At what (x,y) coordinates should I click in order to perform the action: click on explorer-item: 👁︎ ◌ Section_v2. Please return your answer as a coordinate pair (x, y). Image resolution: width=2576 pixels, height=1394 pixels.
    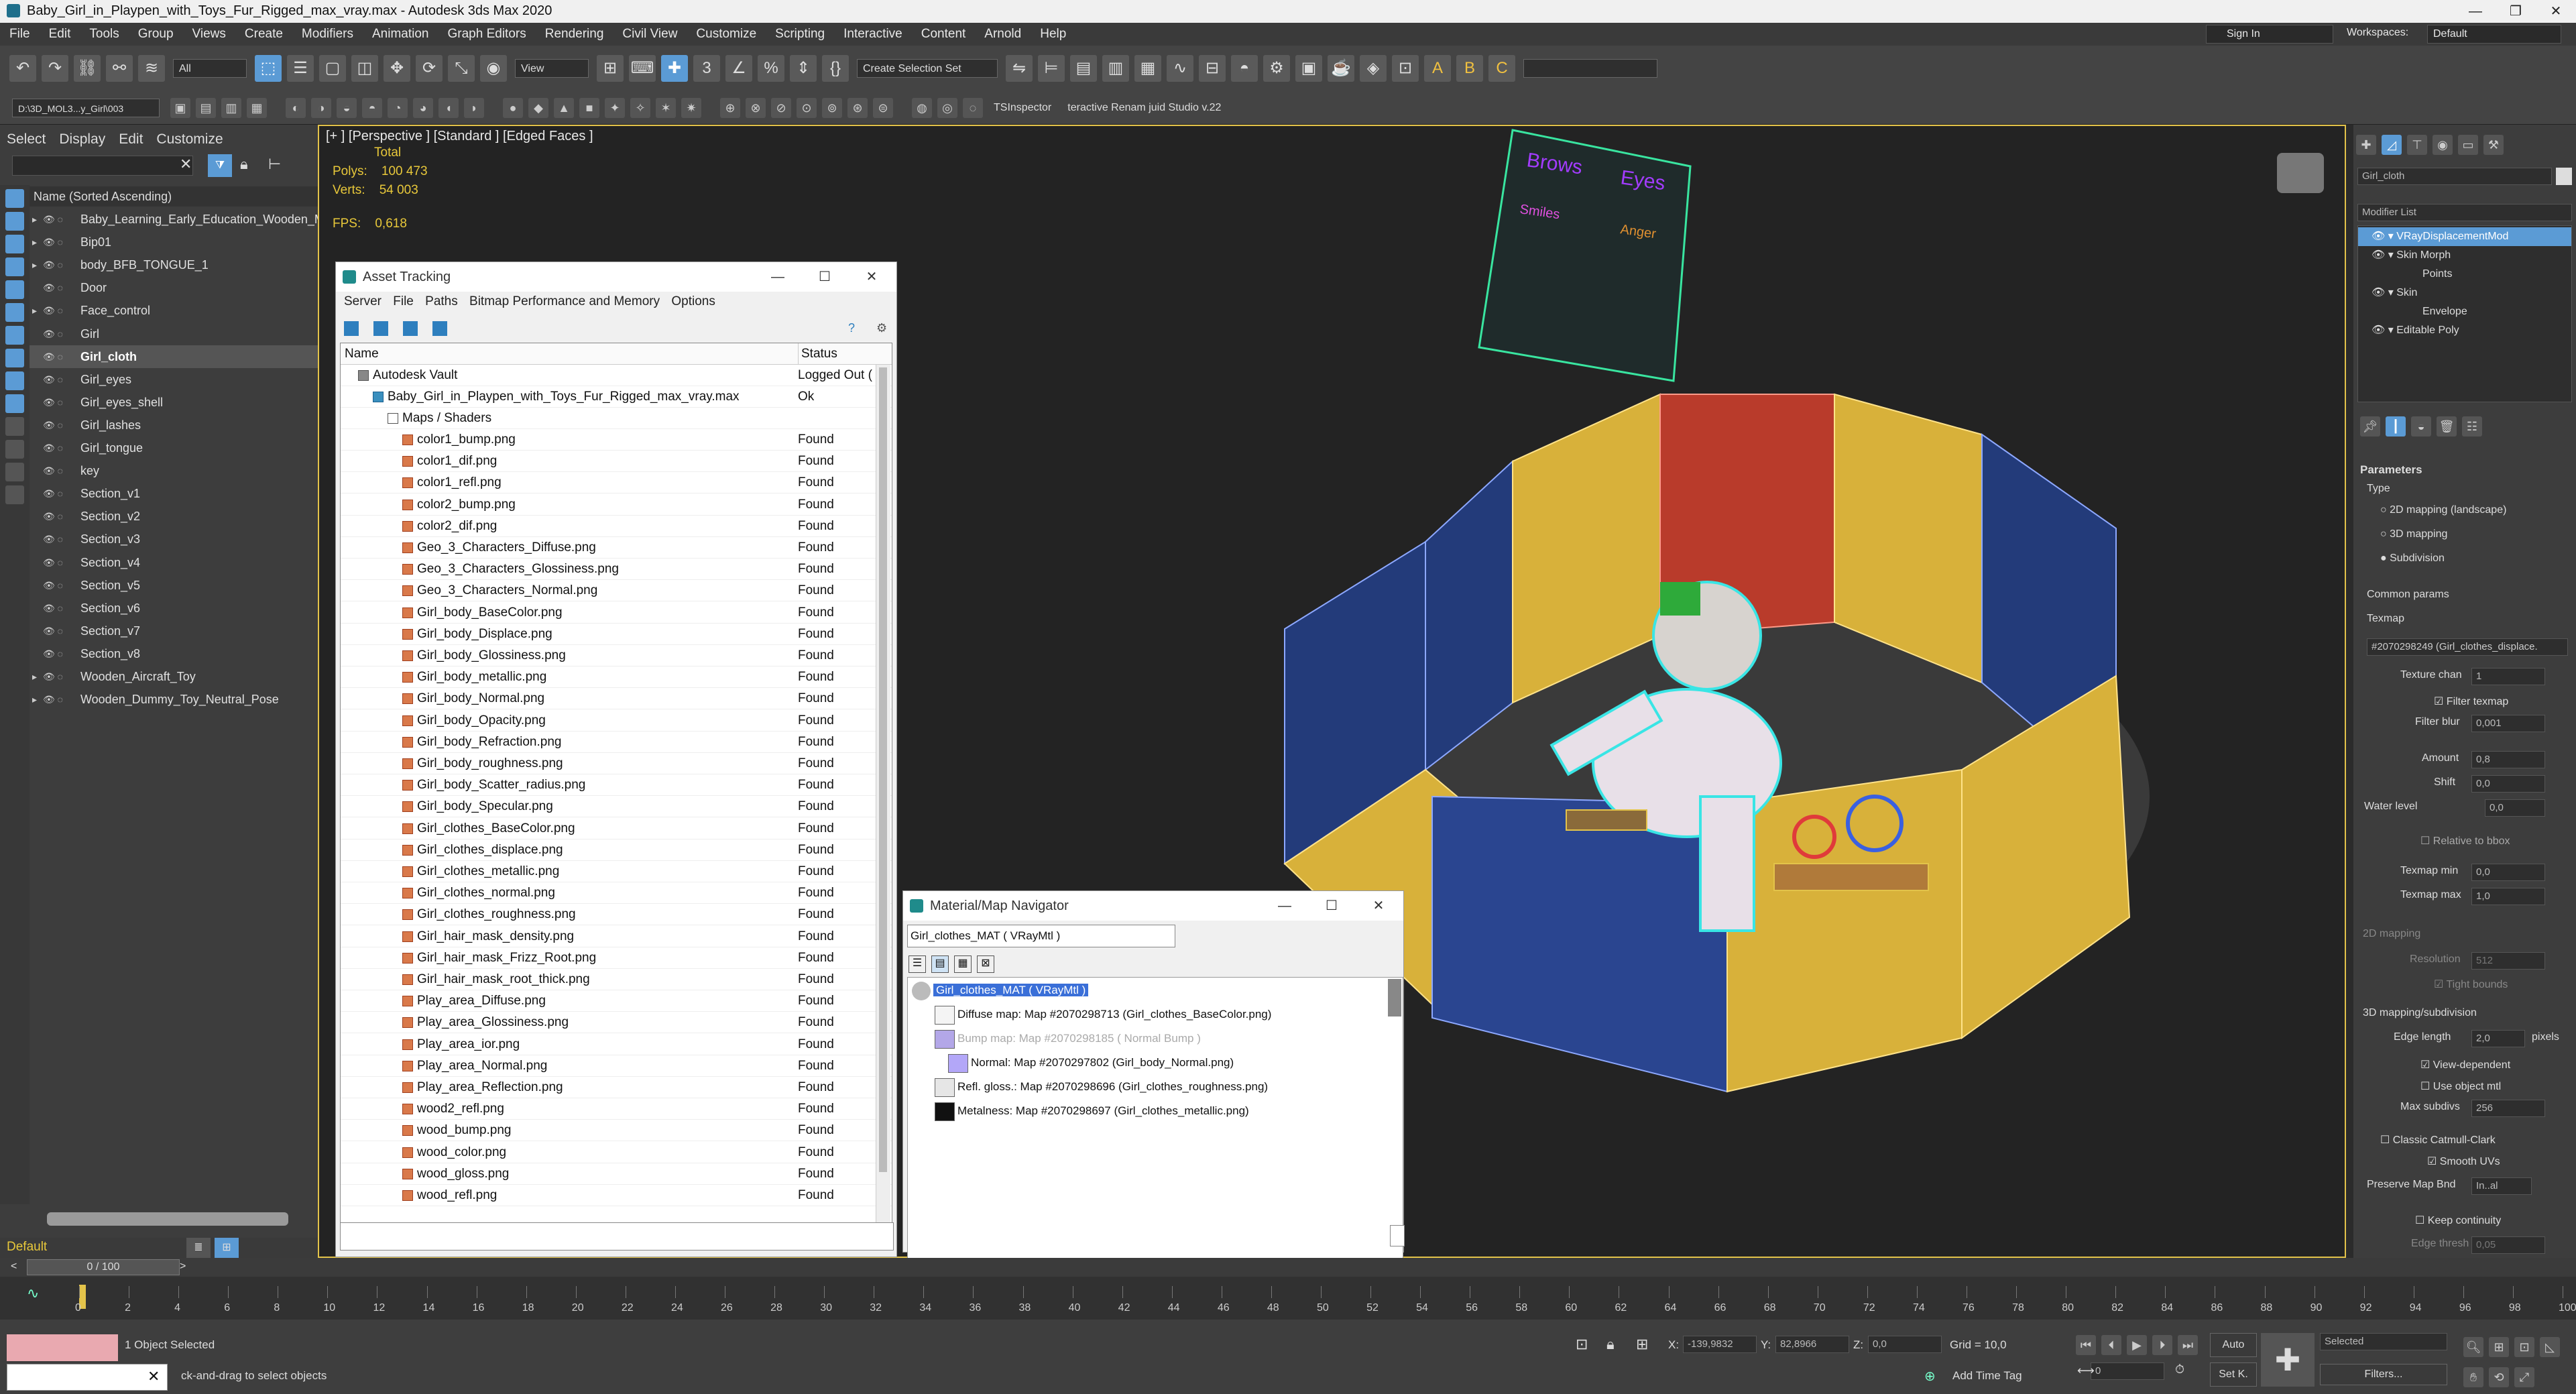
    Looking at the image, I should click on (174, 516).